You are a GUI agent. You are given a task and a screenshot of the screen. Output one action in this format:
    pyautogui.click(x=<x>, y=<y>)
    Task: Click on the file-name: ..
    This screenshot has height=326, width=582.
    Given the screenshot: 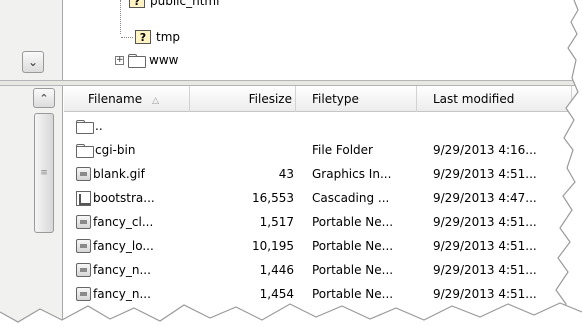 What is the action you would take?
    pyautogui.click(x=99, y=126)
    